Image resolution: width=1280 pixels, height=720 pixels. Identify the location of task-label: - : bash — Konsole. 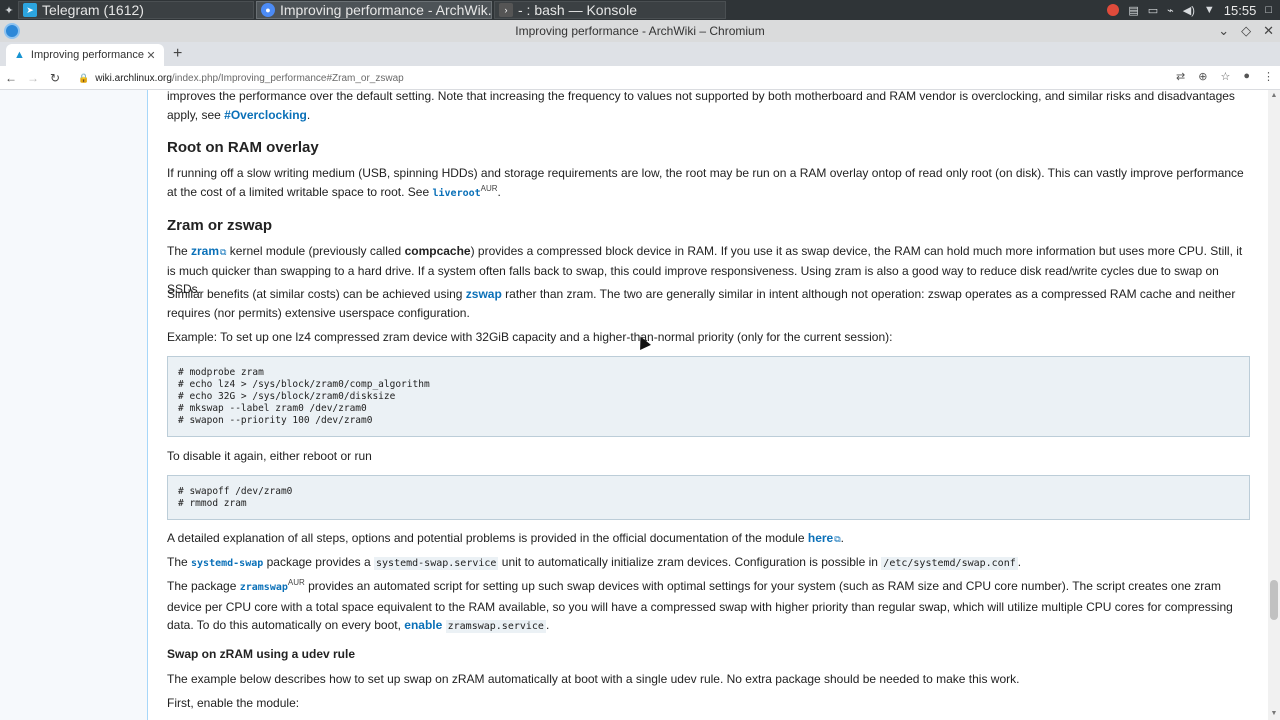
(578, 10).